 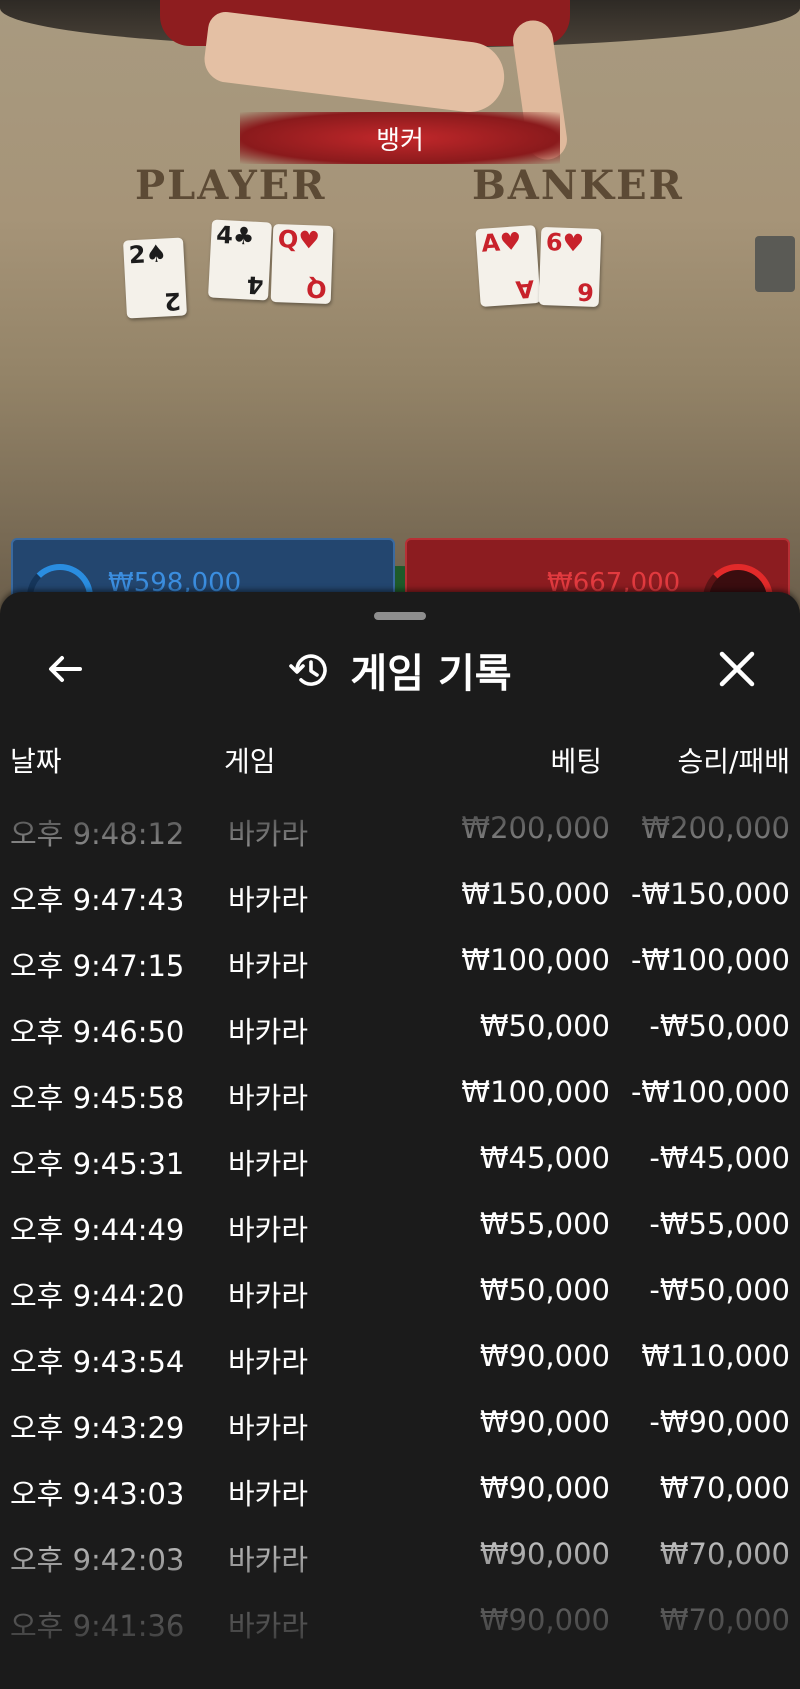 I want to click on row-date: 오후 9:43:54, so click(x=97, y=1362).